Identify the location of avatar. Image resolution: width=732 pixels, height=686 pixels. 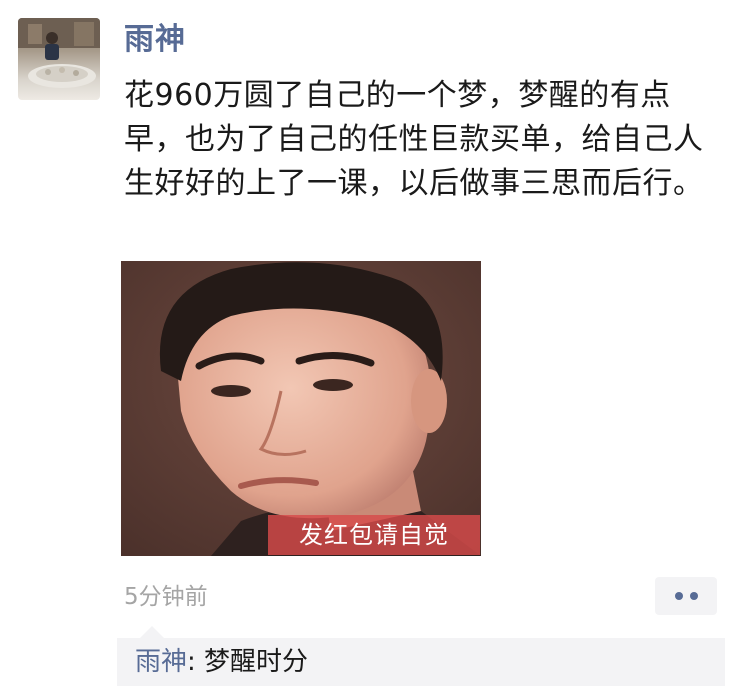
(59, 59).